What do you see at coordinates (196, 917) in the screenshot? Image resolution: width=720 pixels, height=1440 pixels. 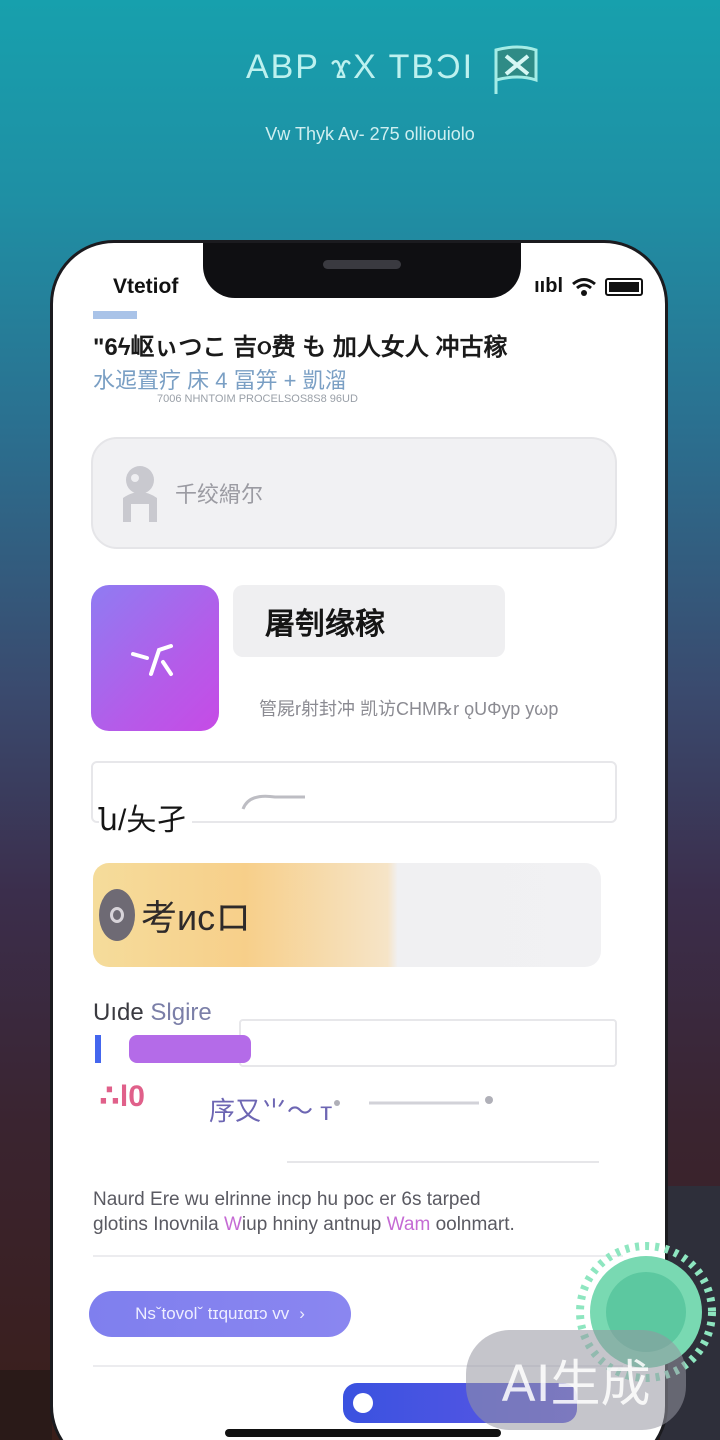 I see `highlight-card-label: 考исロ` at bounding box center [196, 917].